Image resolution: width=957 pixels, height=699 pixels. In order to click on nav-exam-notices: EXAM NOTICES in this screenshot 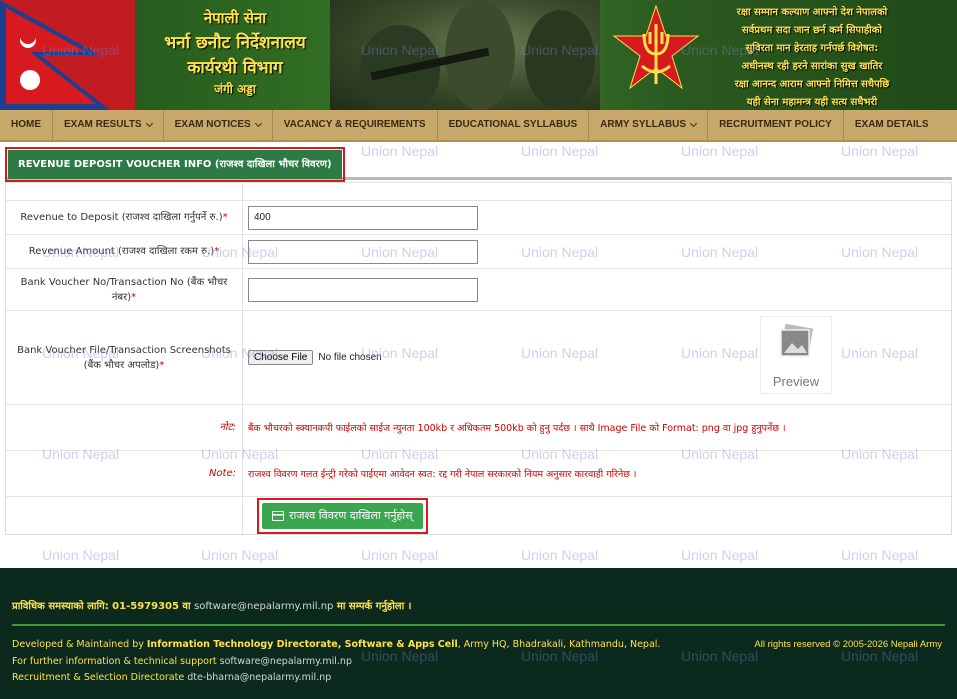, I will do `click(218, 125)`.